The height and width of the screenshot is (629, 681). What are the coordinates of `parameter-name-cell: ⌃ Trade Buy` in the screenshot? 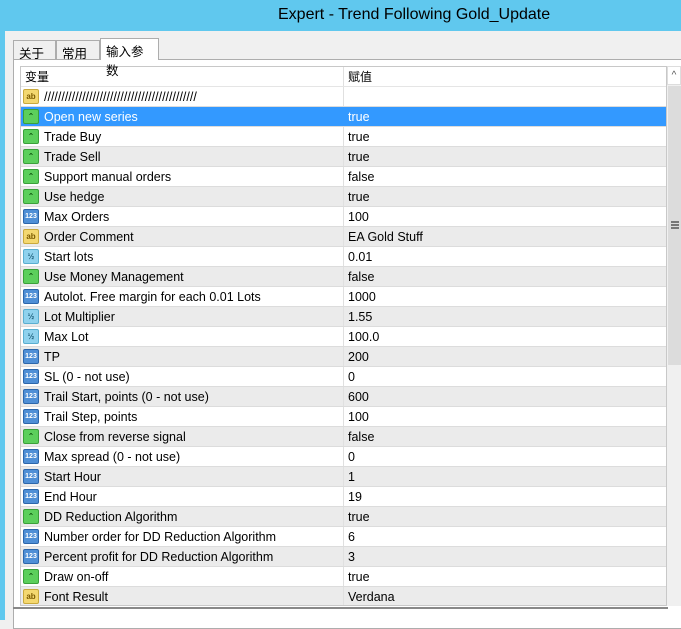 It's located at (182, 136).